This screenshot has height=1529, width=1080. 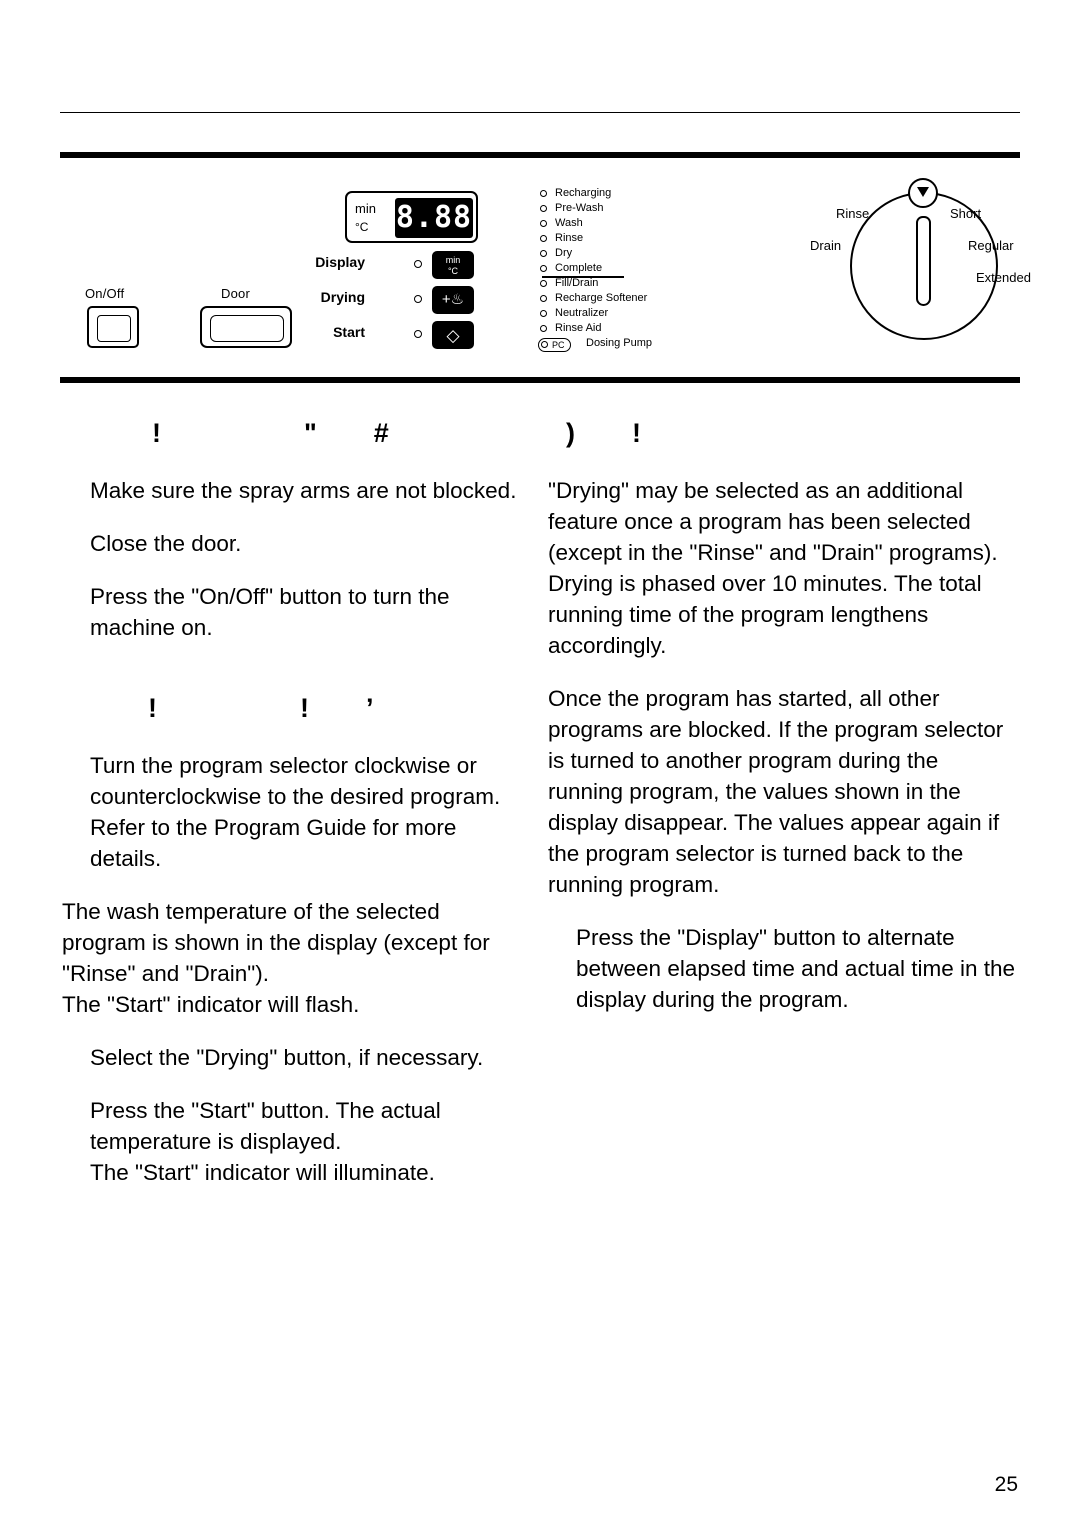 I want to click on door-button-inner, so click(x=247, y=328).